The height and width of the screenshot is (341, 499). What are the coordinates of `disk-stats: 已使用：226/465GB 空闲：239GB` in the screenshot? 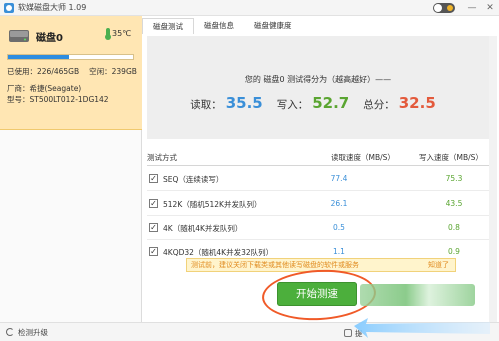 It's located at (72, 71).